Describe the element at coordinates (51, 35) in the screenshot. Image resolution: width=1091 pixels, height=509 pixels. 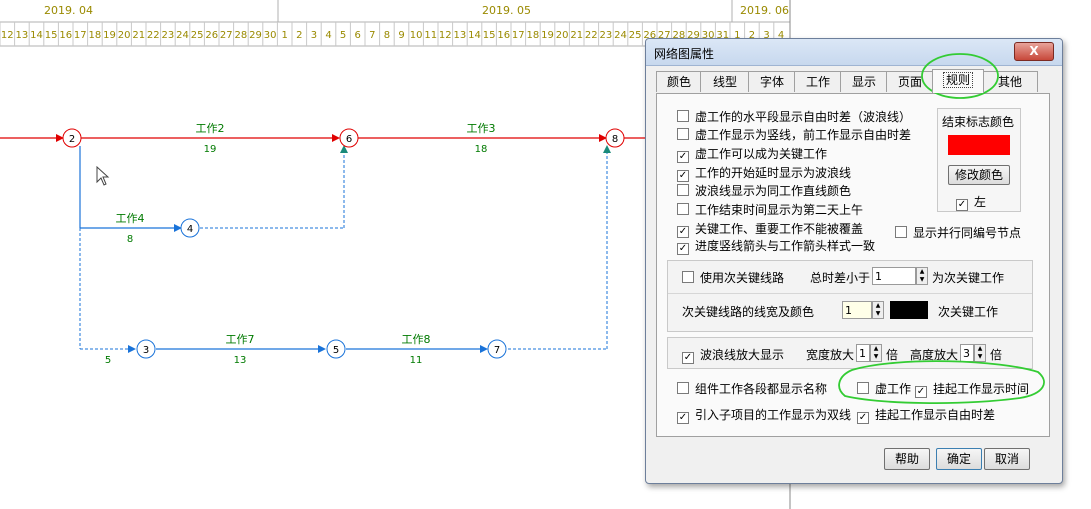
I see `day-label: 15` at that location.